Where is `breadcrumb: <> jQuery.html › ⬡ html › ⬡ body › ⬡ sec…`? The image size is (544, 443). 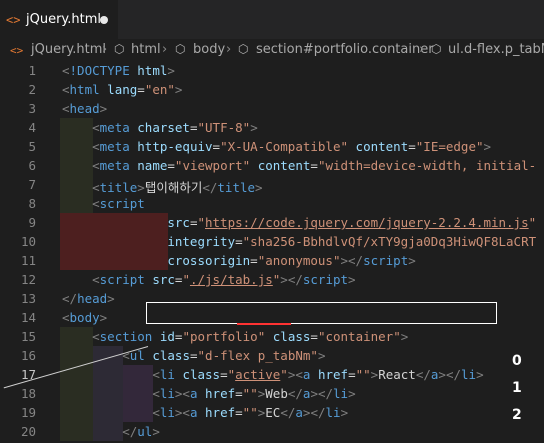
breadcrumb: <> jQuery.html › ⬡ html › ⬡ body › ⬡ sec… is located at coordinates (272, 50).